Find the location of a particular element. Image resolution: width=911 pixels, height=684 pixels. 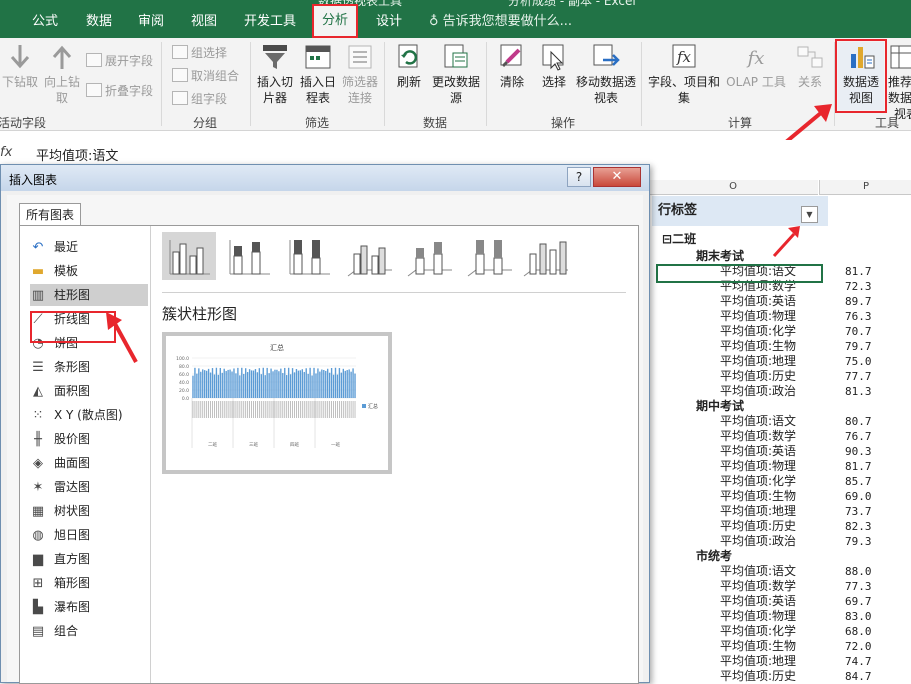

chart-type-sunburst: ◍ 旭日图 is located at coordinates (89, 535).